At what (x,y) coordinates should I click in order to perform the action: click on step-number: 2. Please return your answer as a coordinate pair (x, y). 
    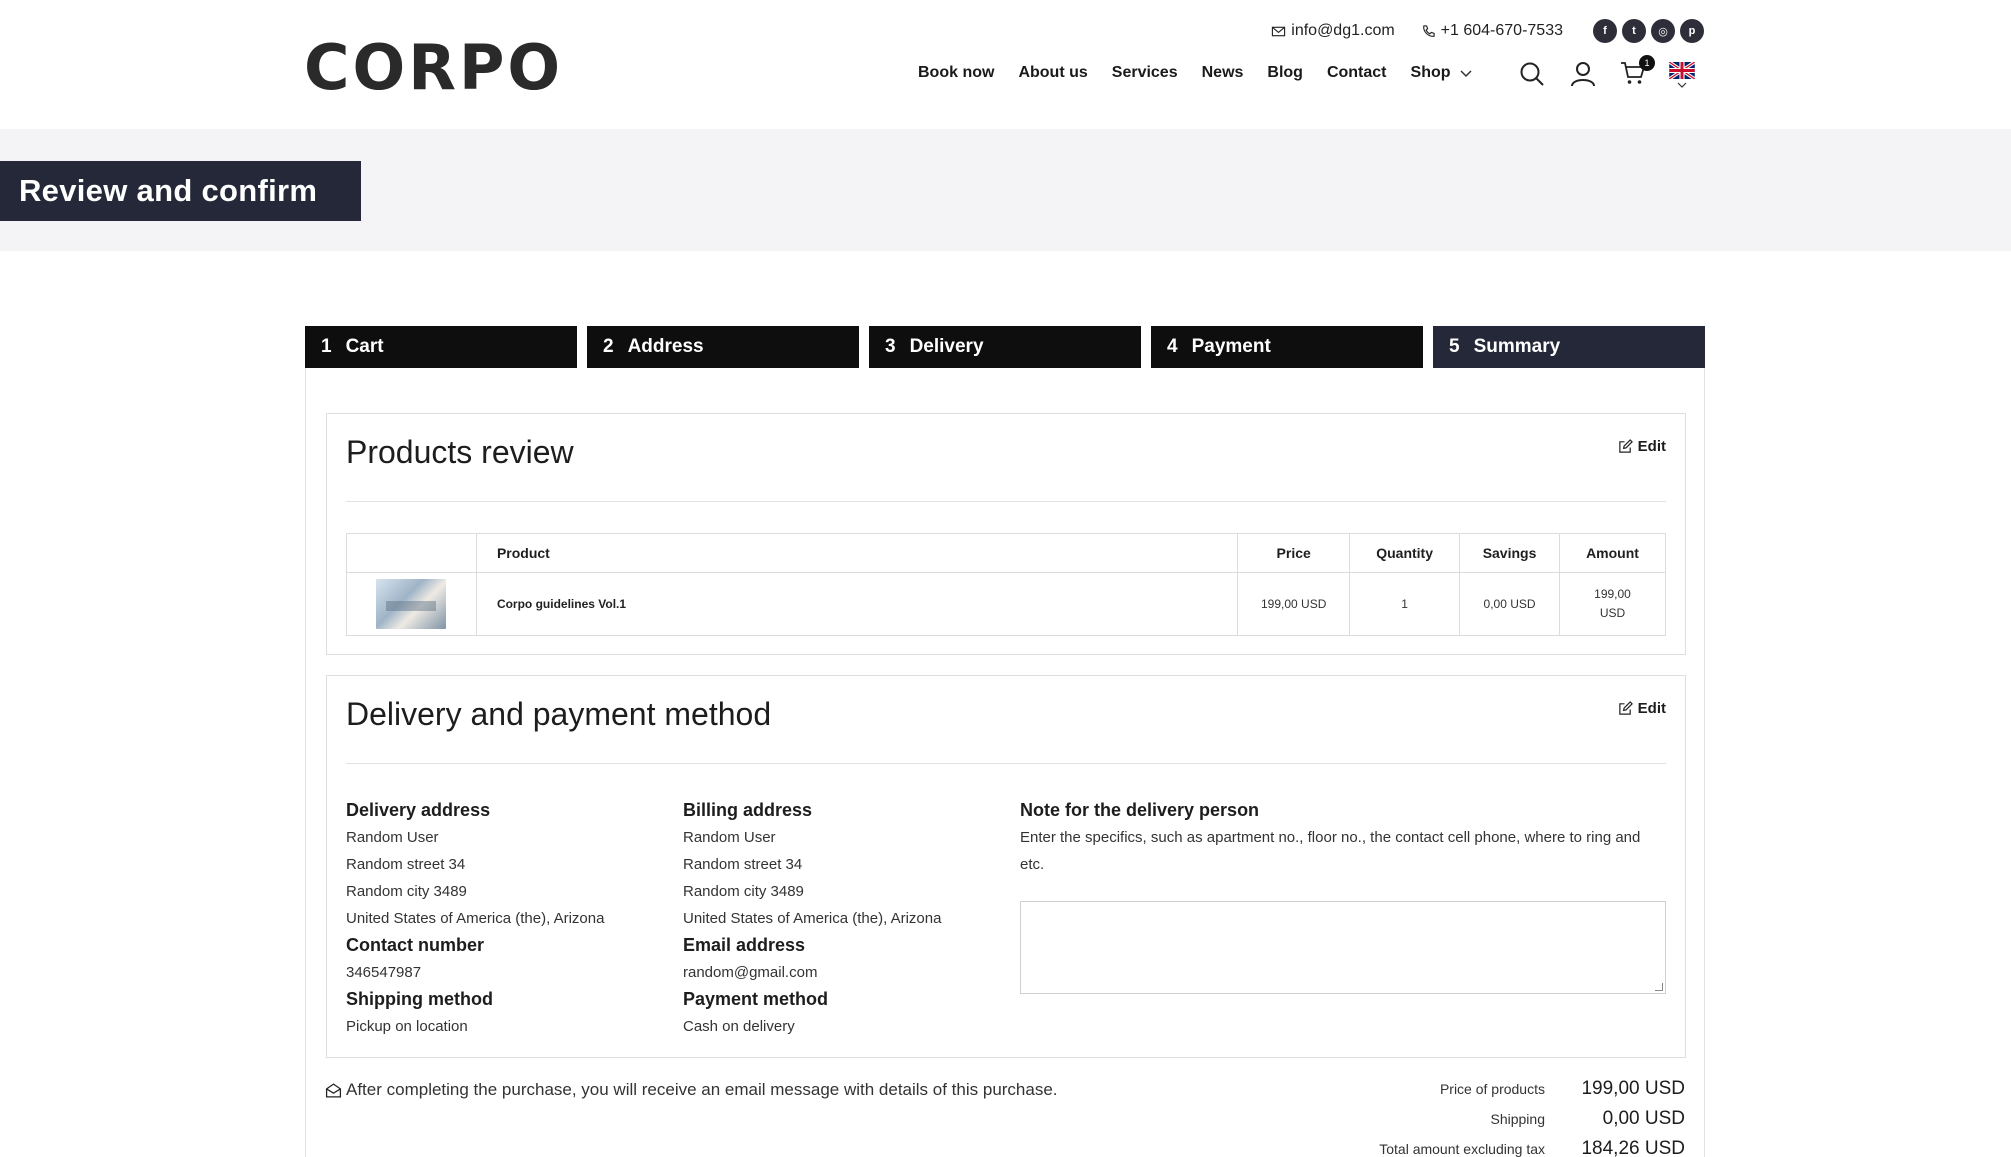
    Looking at the image, I should click on (608, 346).